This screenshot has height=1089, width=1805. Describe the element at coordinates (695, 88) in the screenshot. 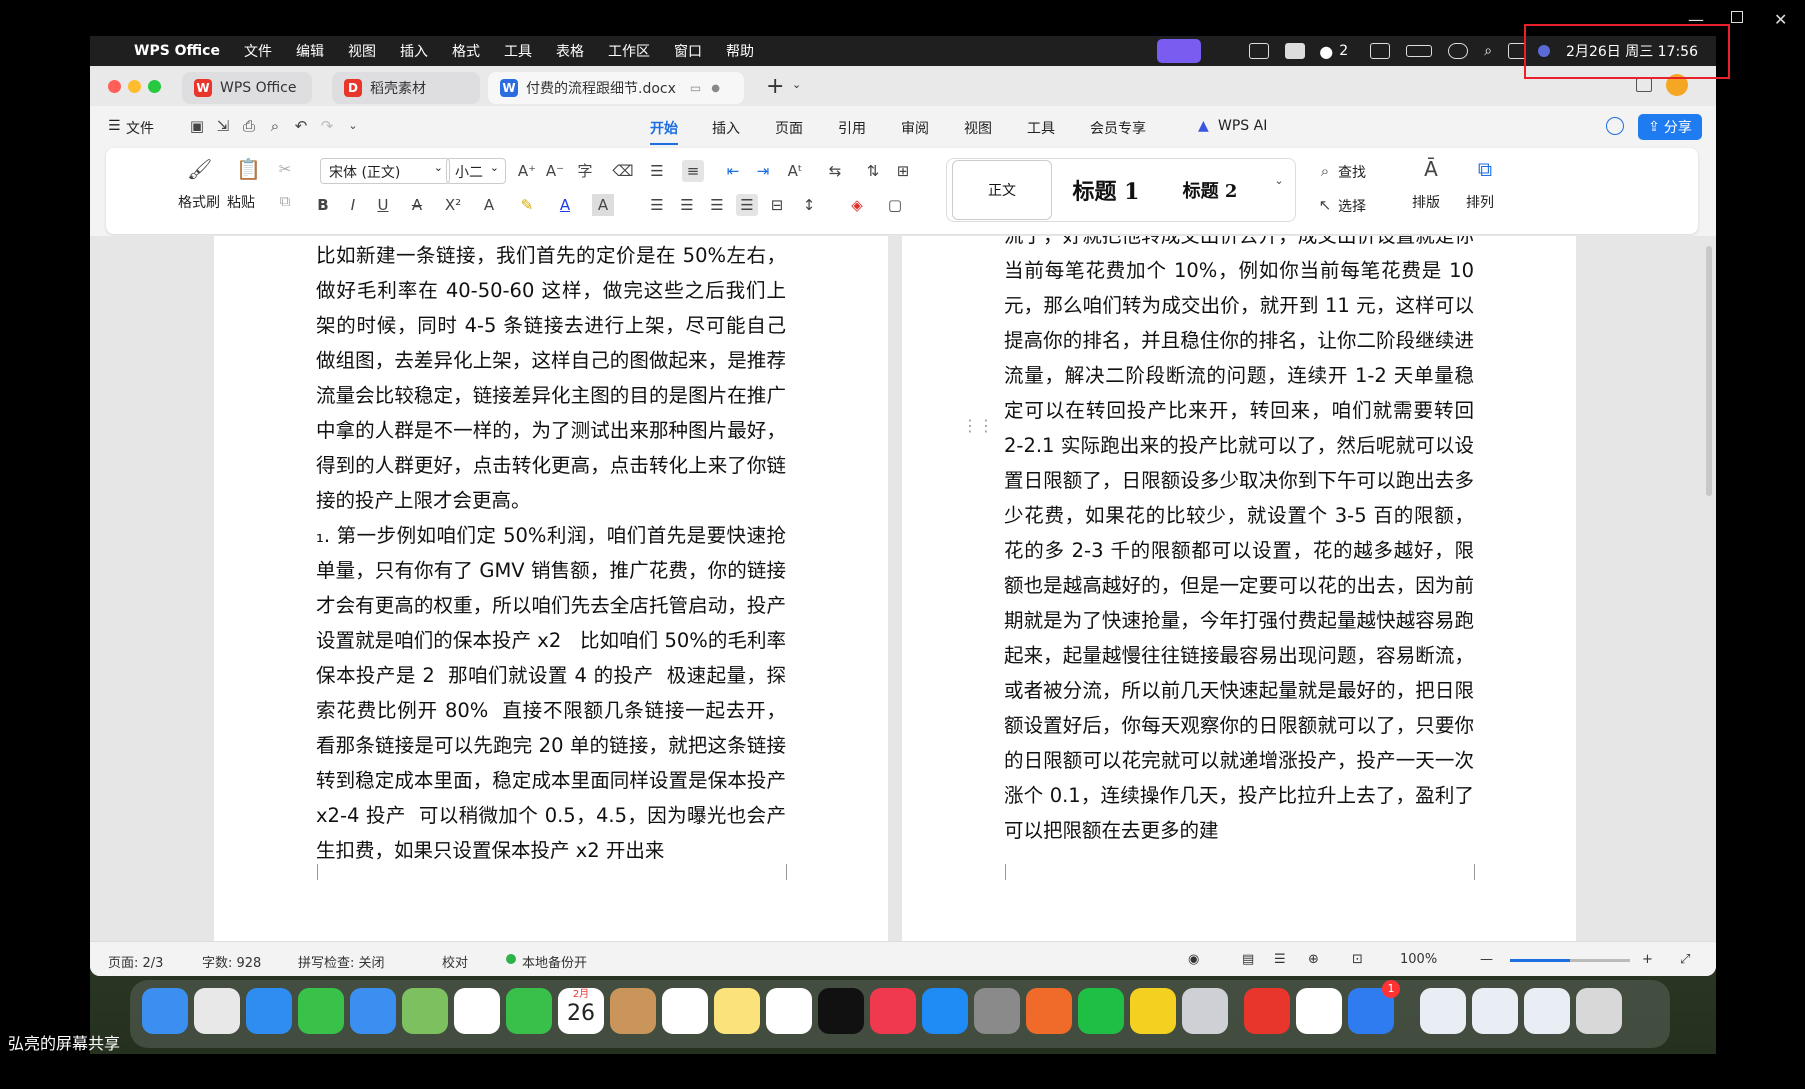

I see `tab-pin-icon: ▭` at that location.